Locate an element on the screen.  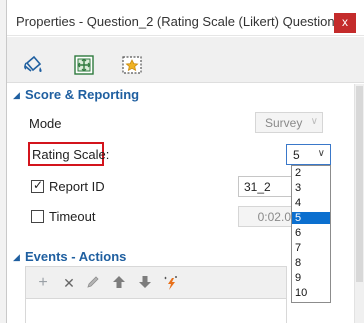
timeout-input: 0:02.0 is located at coordinates (267, 216).